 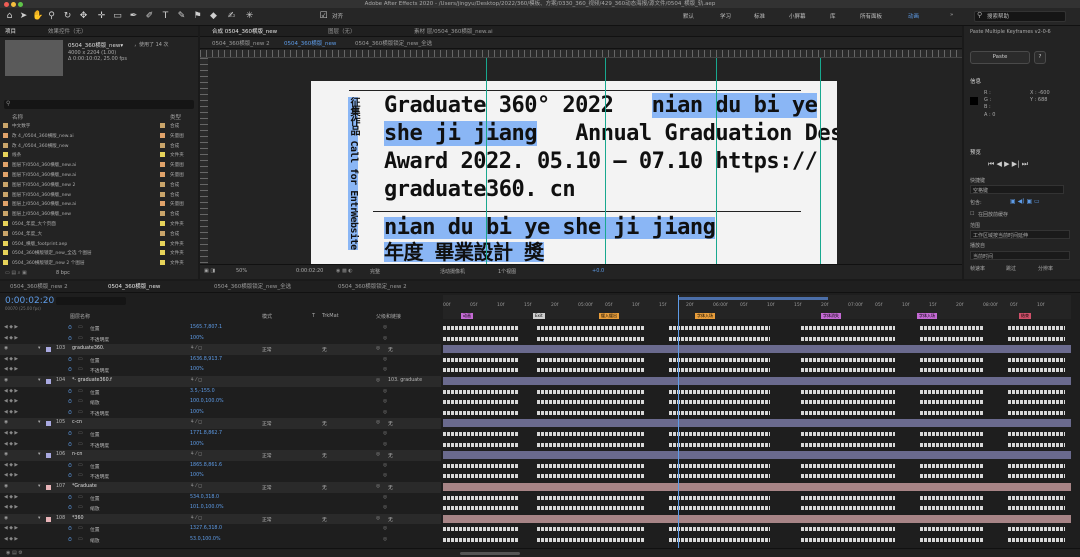 What do you see at coordinates (37, 16) in the screenshot?
I see `hand-tool-icon: ✋` at bounding box center [37, 16].